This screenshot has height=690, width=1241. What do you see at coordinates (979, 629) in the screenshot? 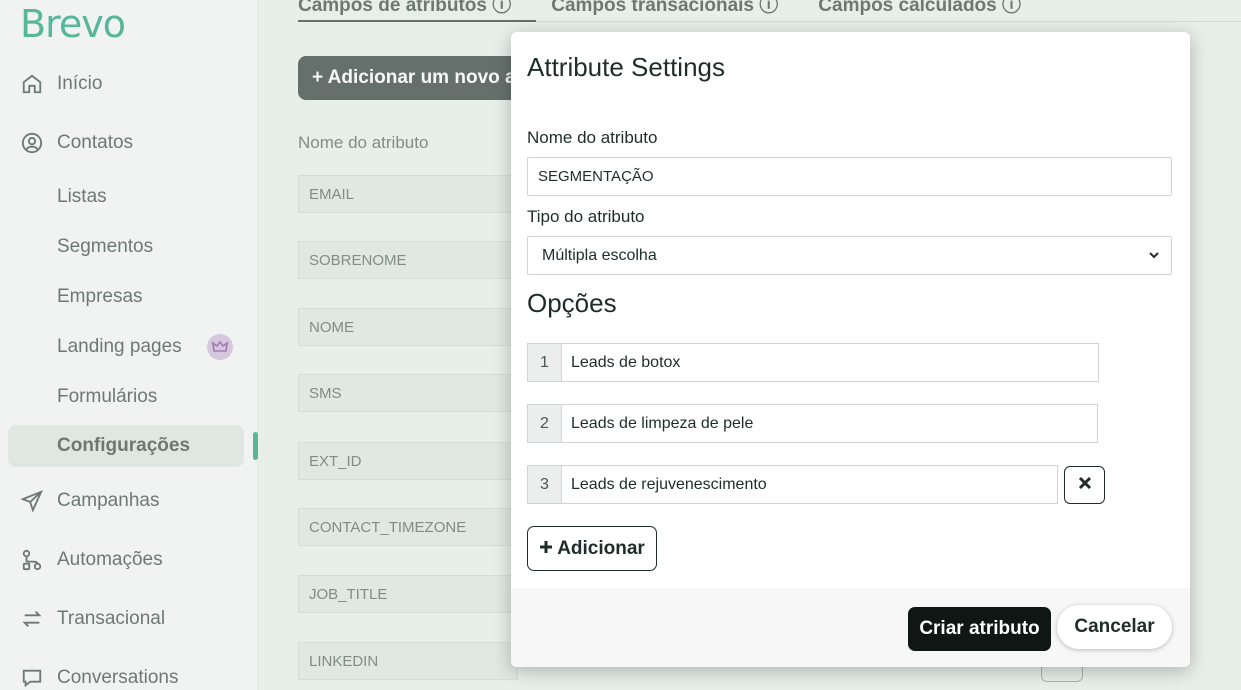
I see `create-attribute-button: Criar atributo` at bounding box center [979, 629].